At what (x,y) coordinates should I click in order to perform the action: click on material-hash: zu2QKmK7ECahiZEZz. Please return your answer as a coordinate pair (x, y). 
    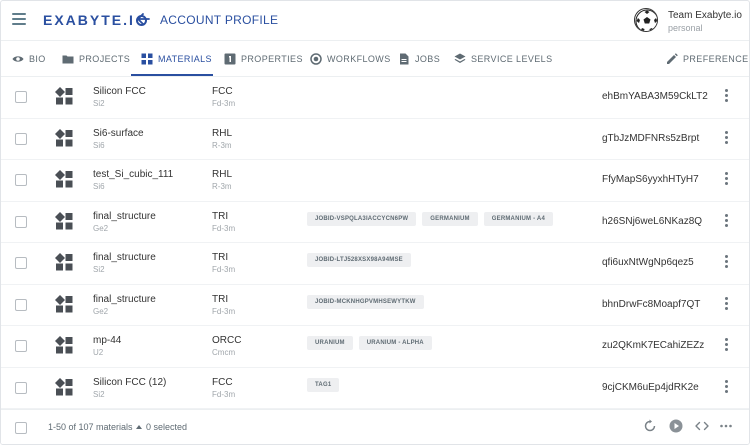
    Looking at the image, I should click on (653, 345).